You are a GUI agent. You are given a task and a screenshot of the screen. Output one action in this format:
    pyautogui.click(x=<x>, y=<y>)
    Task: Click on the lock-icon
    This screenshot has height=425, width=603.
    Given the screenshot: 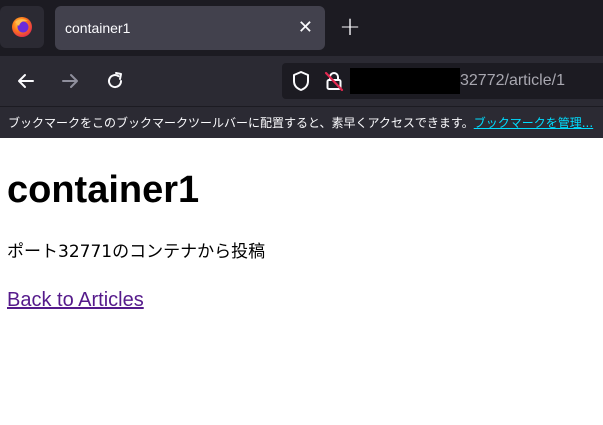 What is the action you would take?
    pyautogui.click(x=334, y=81)
    